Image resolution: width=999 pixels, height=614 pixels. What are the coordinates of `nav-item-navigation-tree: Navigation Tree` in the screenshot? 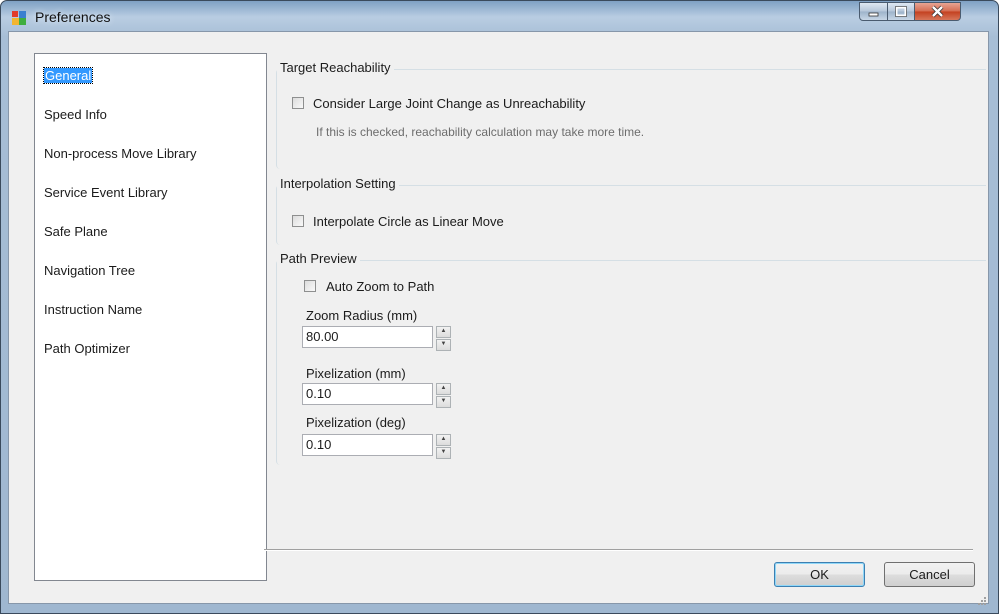 It's located at (89, 271).